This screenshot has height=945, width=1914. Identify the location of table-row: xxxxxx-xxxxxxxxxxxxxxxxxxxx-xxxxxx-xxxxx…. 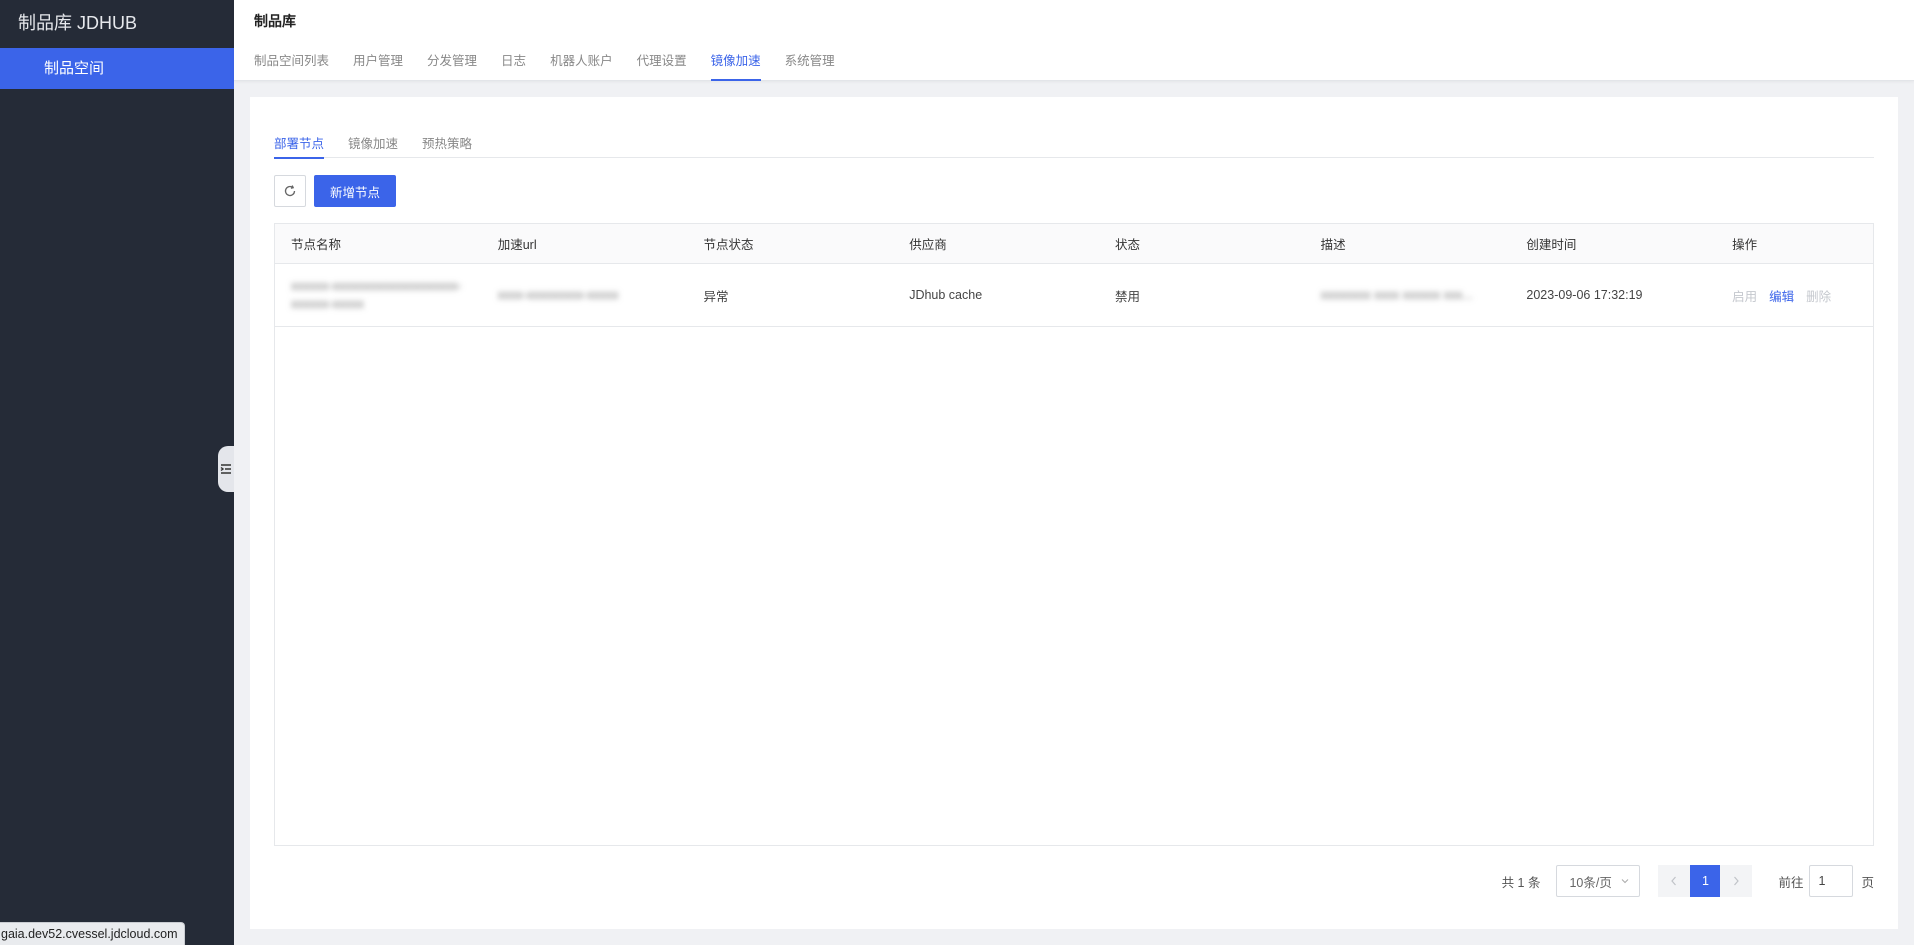
(1074, 295).